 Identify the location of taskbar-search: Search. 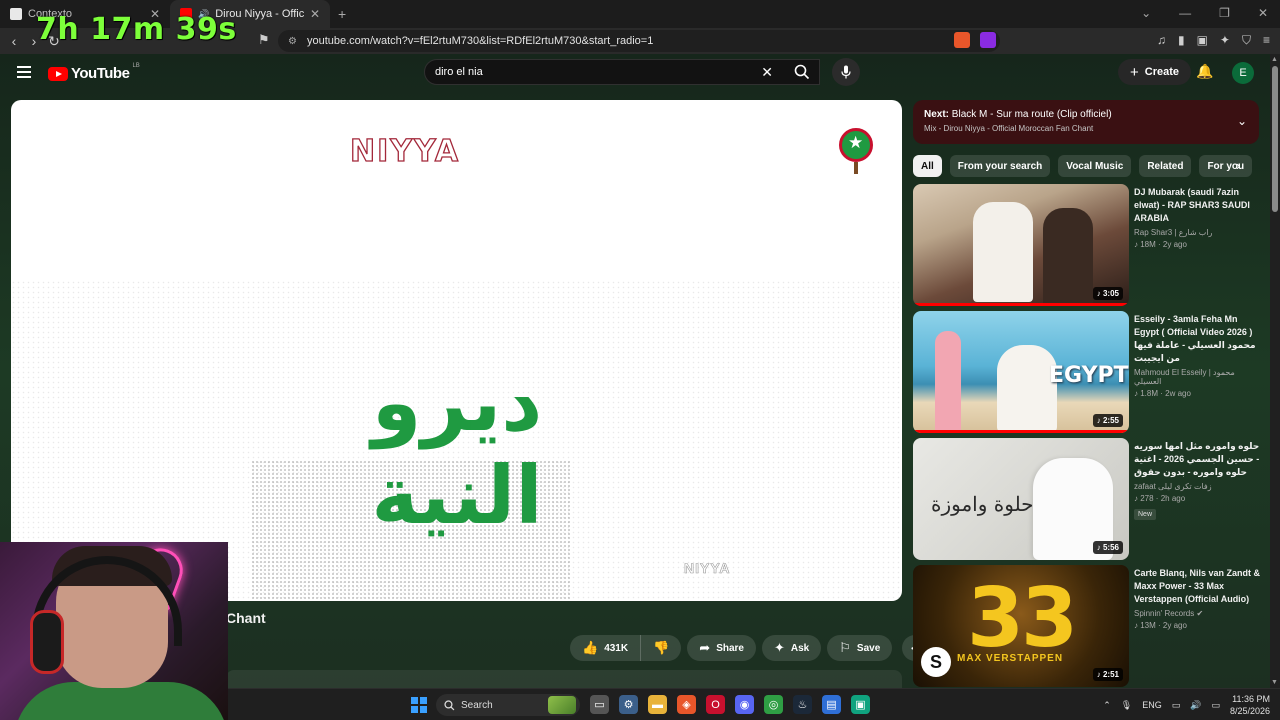
(508, 705).